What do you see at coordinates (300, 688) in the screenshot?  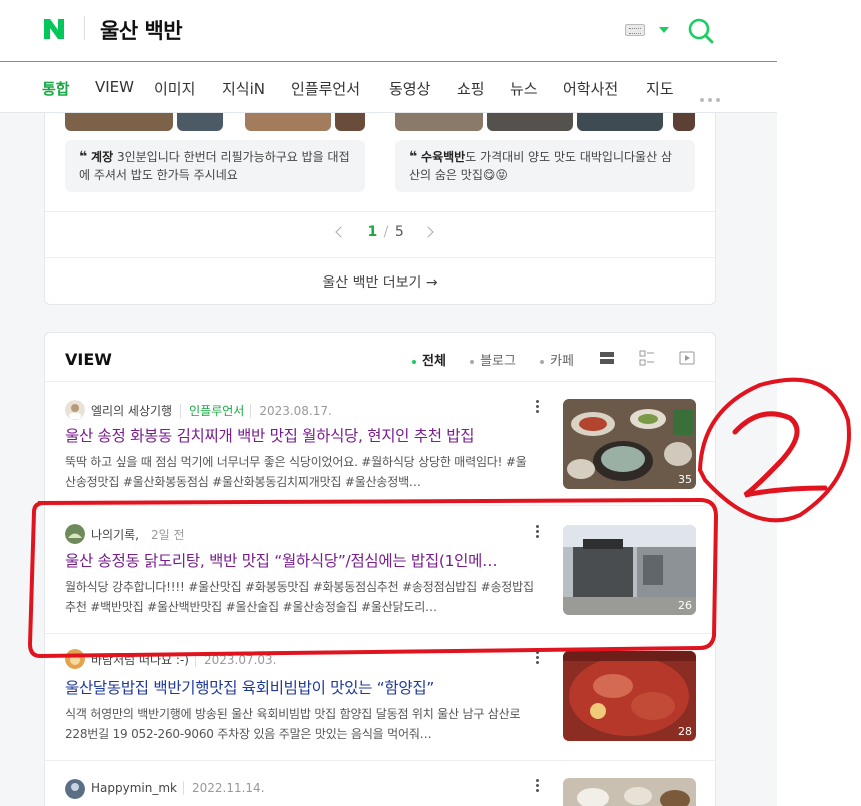 I see `post-title: 울산달동밥집 백반기행맛집 육회비빔밥이 맛있는 “함양집”` at bounding box center [300, 688].